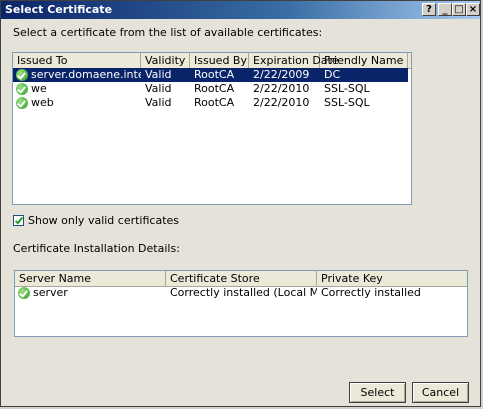 The height and width of the screenshot is (409, 483). I want to click on col-friendly-name: Friendly Name, so click(364, 60).